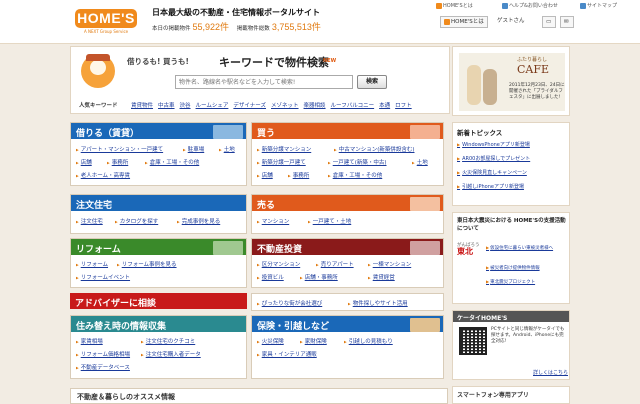 This screenshot has height=404, width=640. What do you see at coordinates (168, 341) in the screenshot?
I see `move-info-link: 注文住宅のクチコミ` at bounding box center [168, 341].